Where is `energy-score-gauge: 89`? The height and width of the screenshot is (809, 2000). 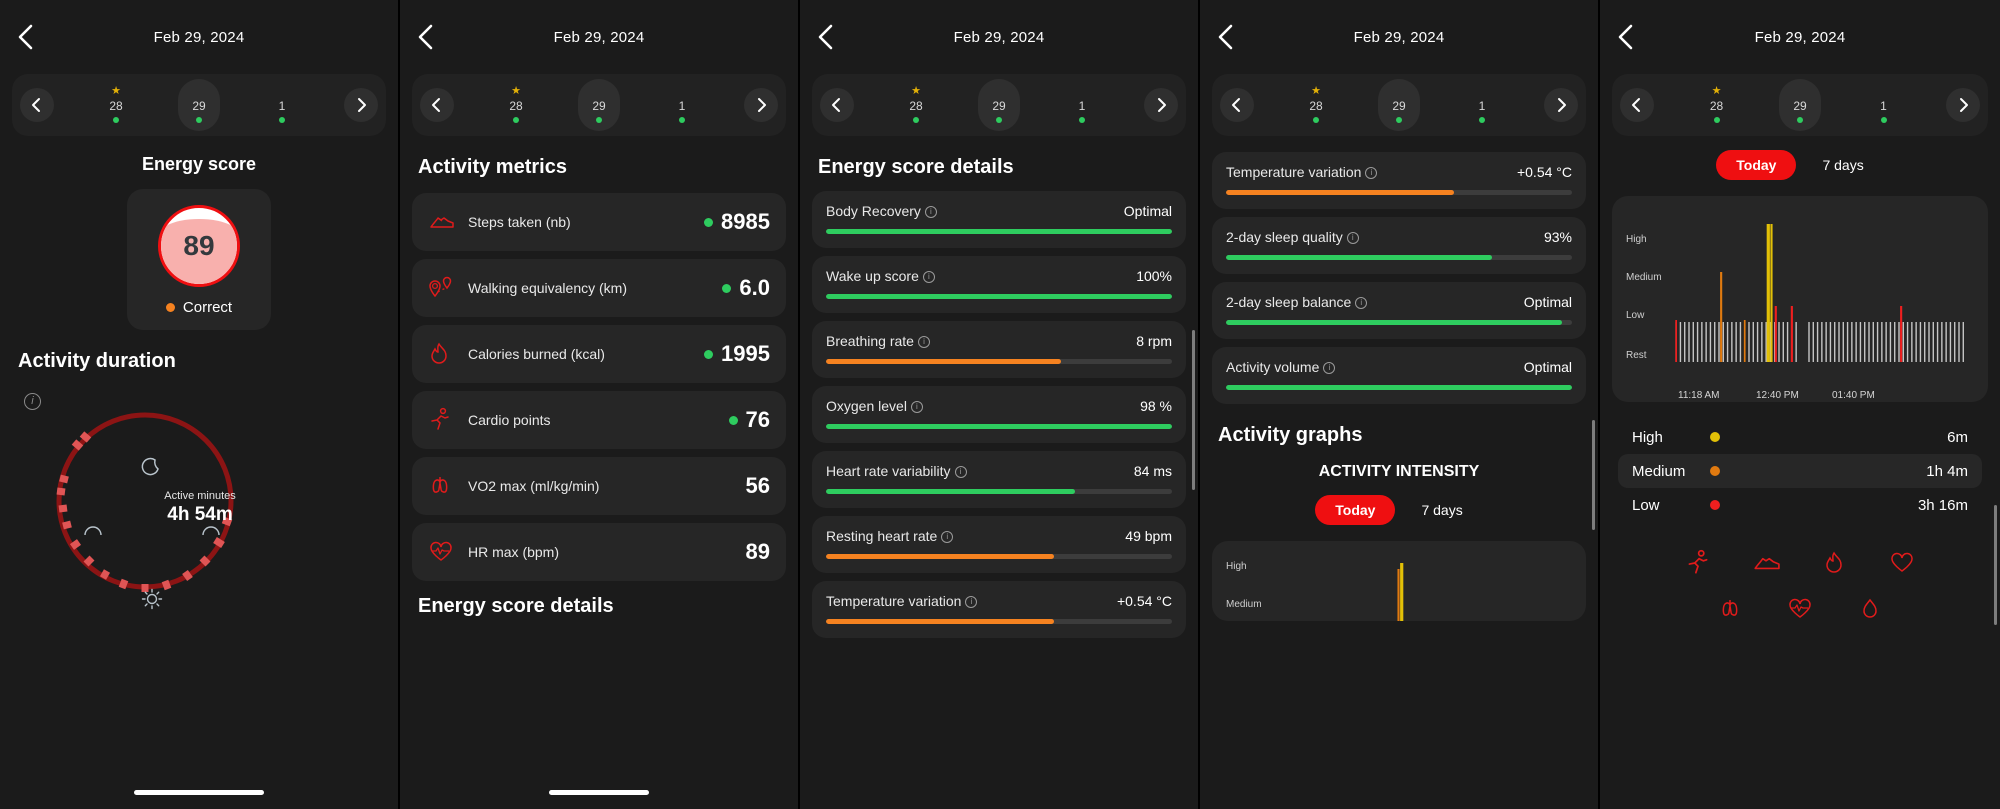
energy-score-gauge: 89 is located at coordinates (199, 246).